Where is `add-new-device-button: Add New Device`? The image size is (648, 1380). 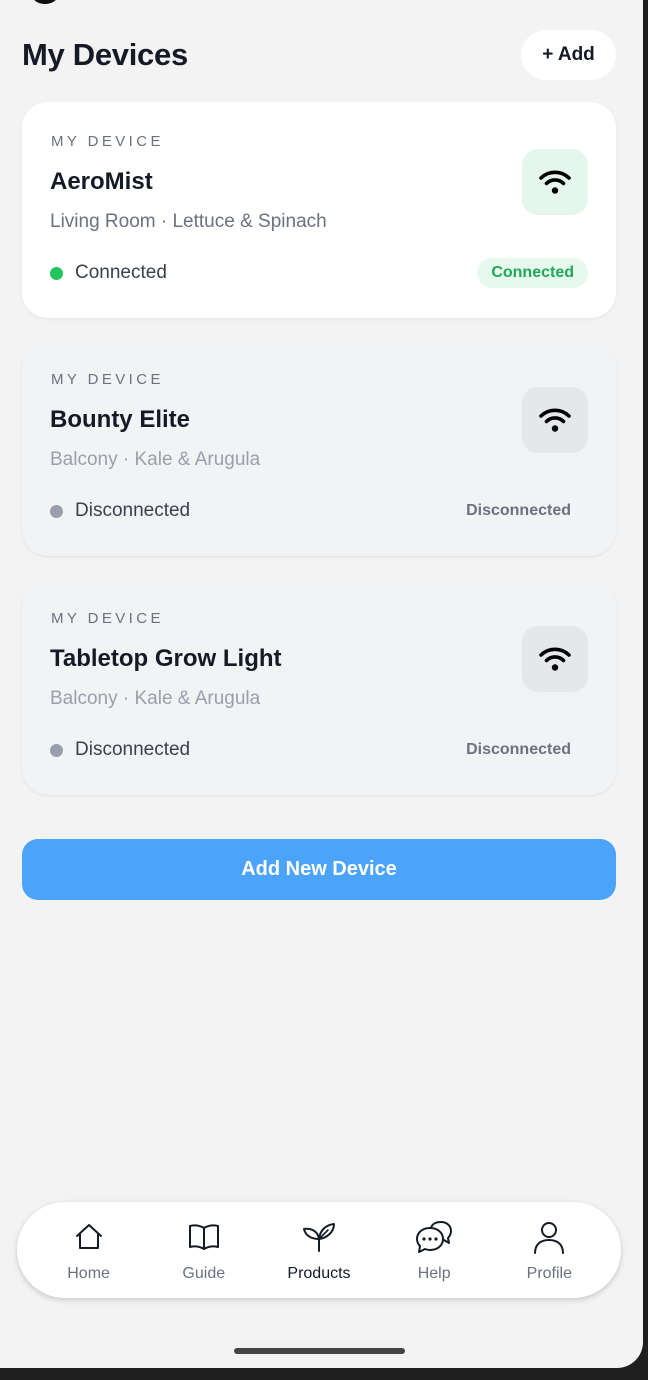 add-new-device-button: Add New Device is located at coordinates (319, 869).